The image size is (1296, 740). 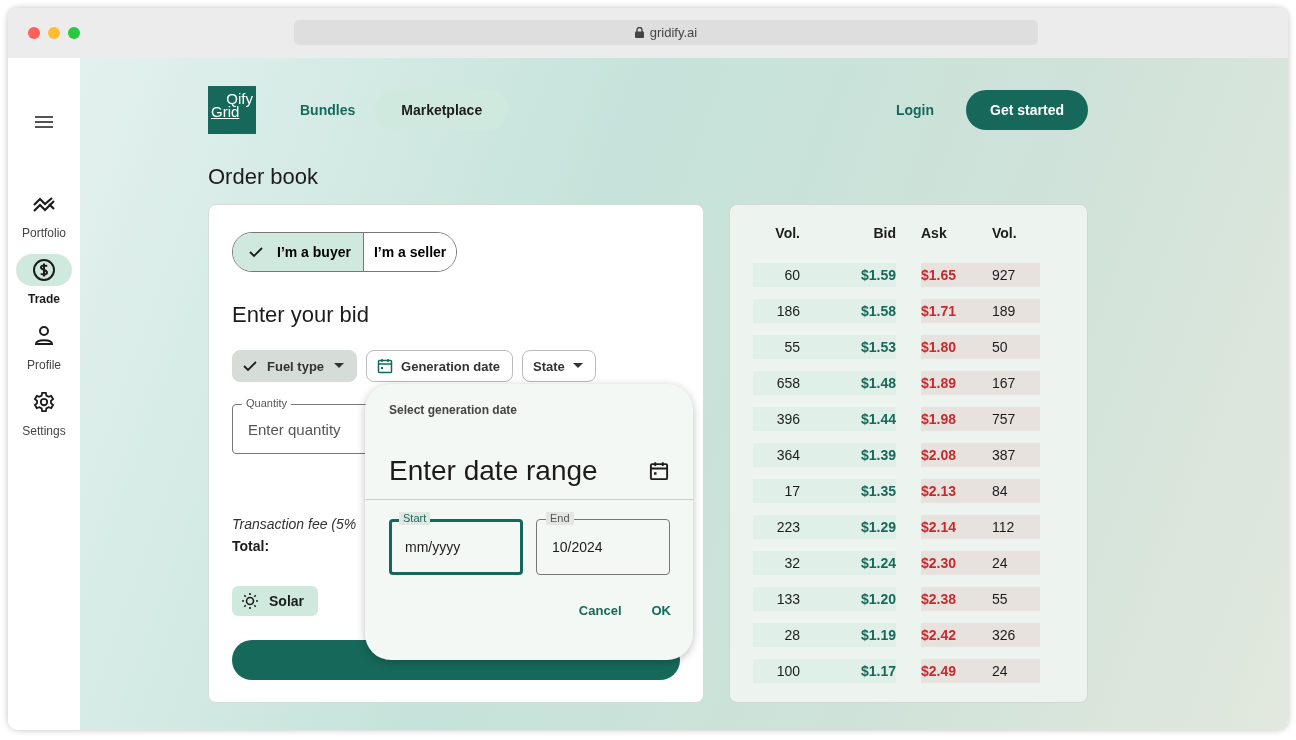 I want to click on dialog-button: Cancel, so click(x=600, y=610).